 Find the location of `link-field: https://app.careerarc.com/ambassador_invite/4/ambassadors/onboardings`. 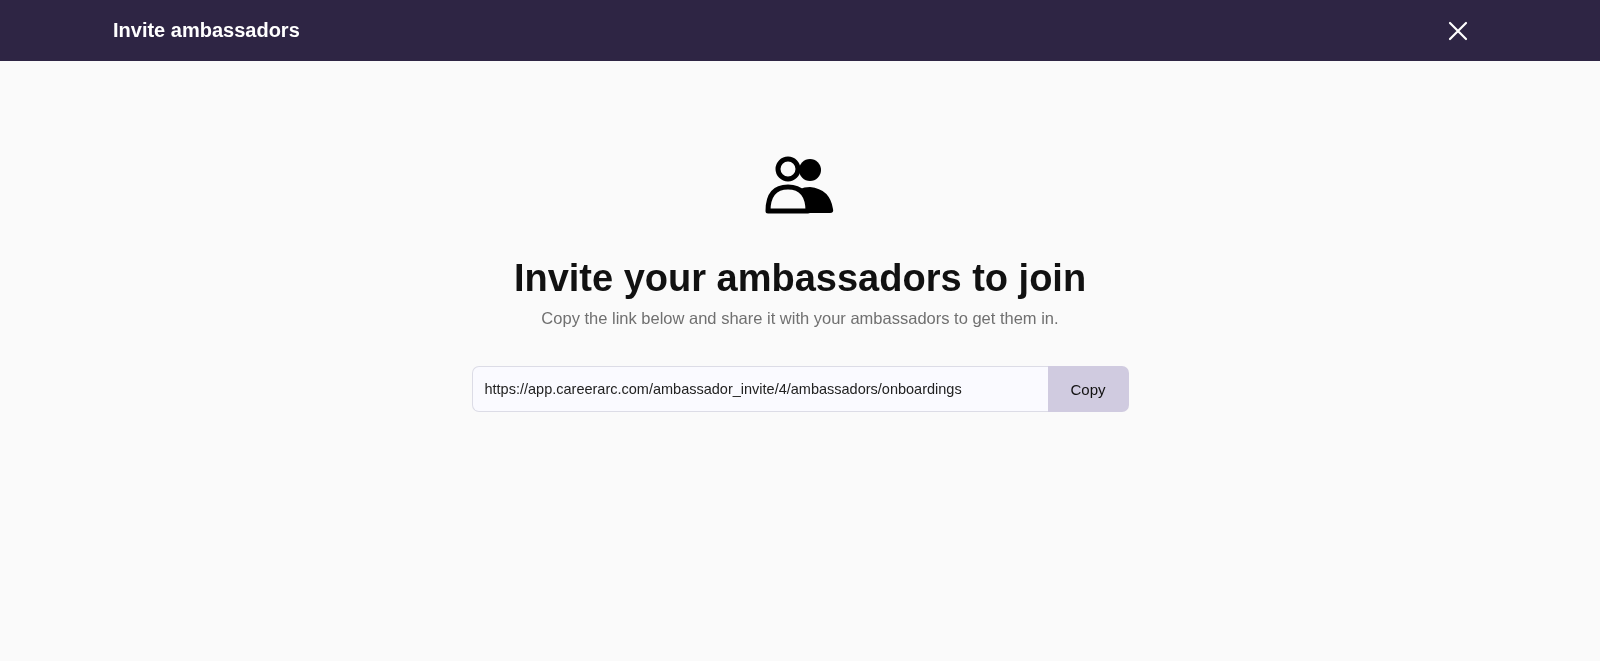

link-field: https://app.careerarc.com/ambassador_invite/4/ambassadors/onboardings is located at coordinates (759, 389).